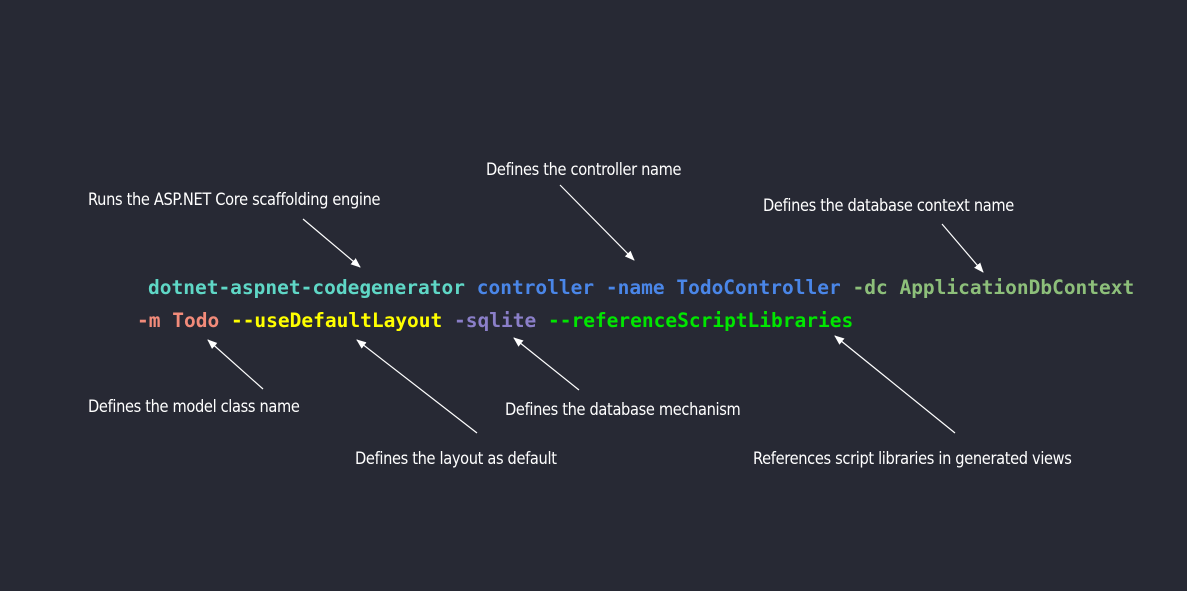 The height and width of the screenshot is (591, 1187). Describe the element at coordinates (597, 222) in the screenshot. I see `arrow-controller-name` at that location.